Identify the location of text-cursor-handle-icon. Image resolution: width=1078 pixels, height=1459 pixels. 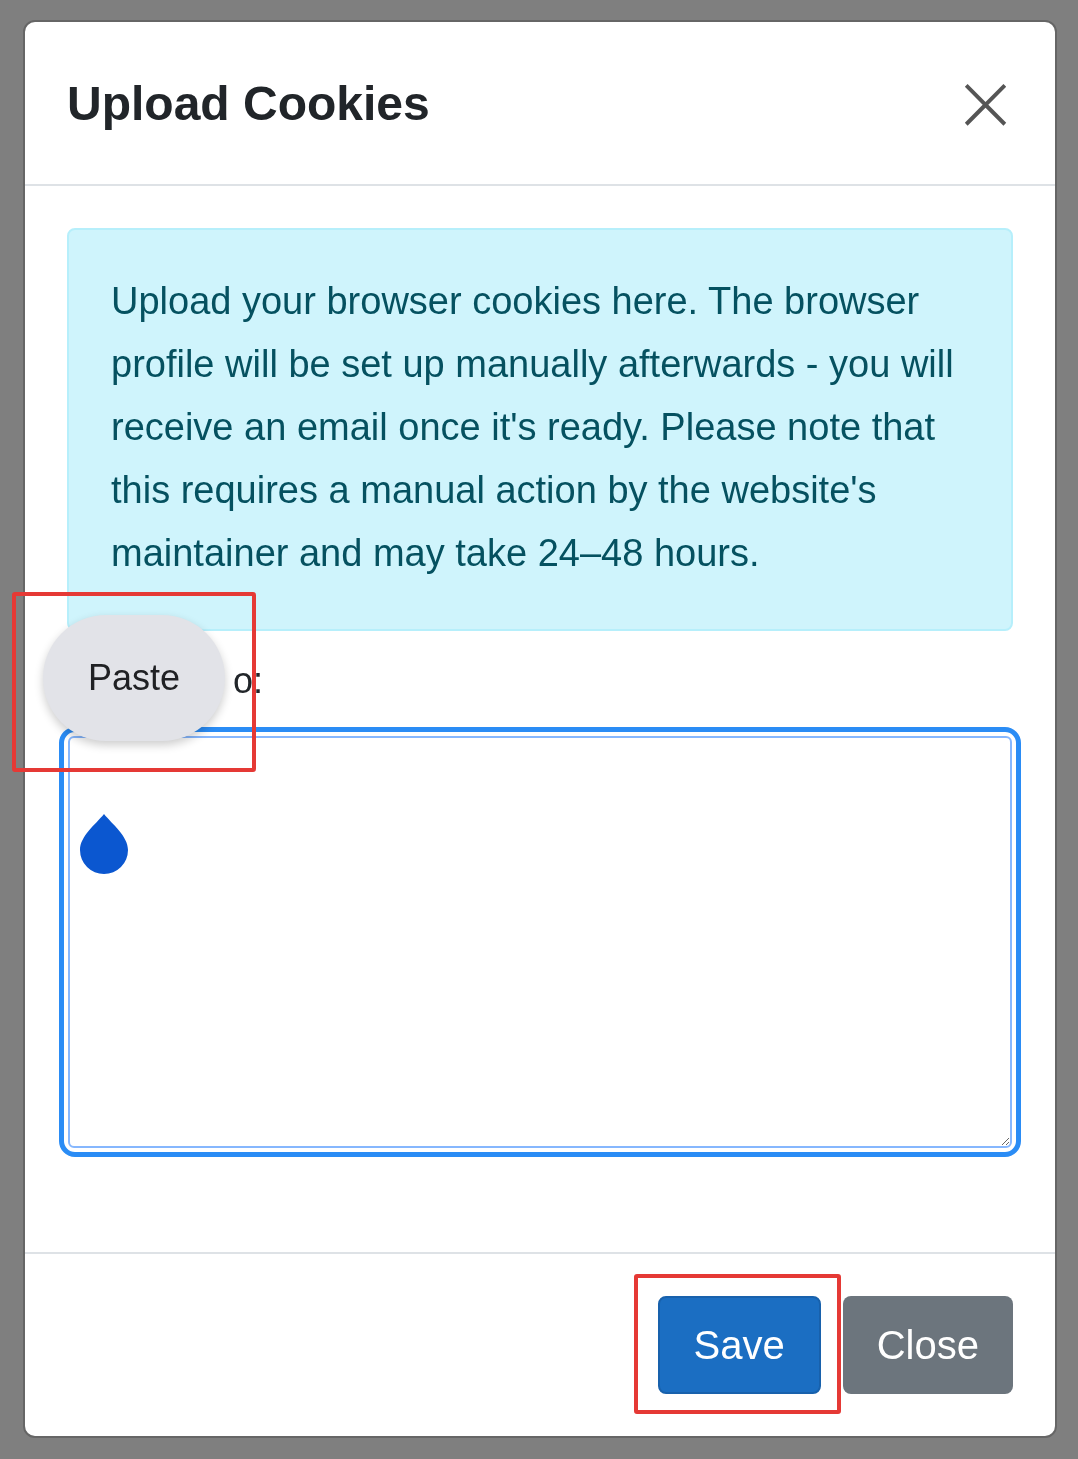
(104, 844).